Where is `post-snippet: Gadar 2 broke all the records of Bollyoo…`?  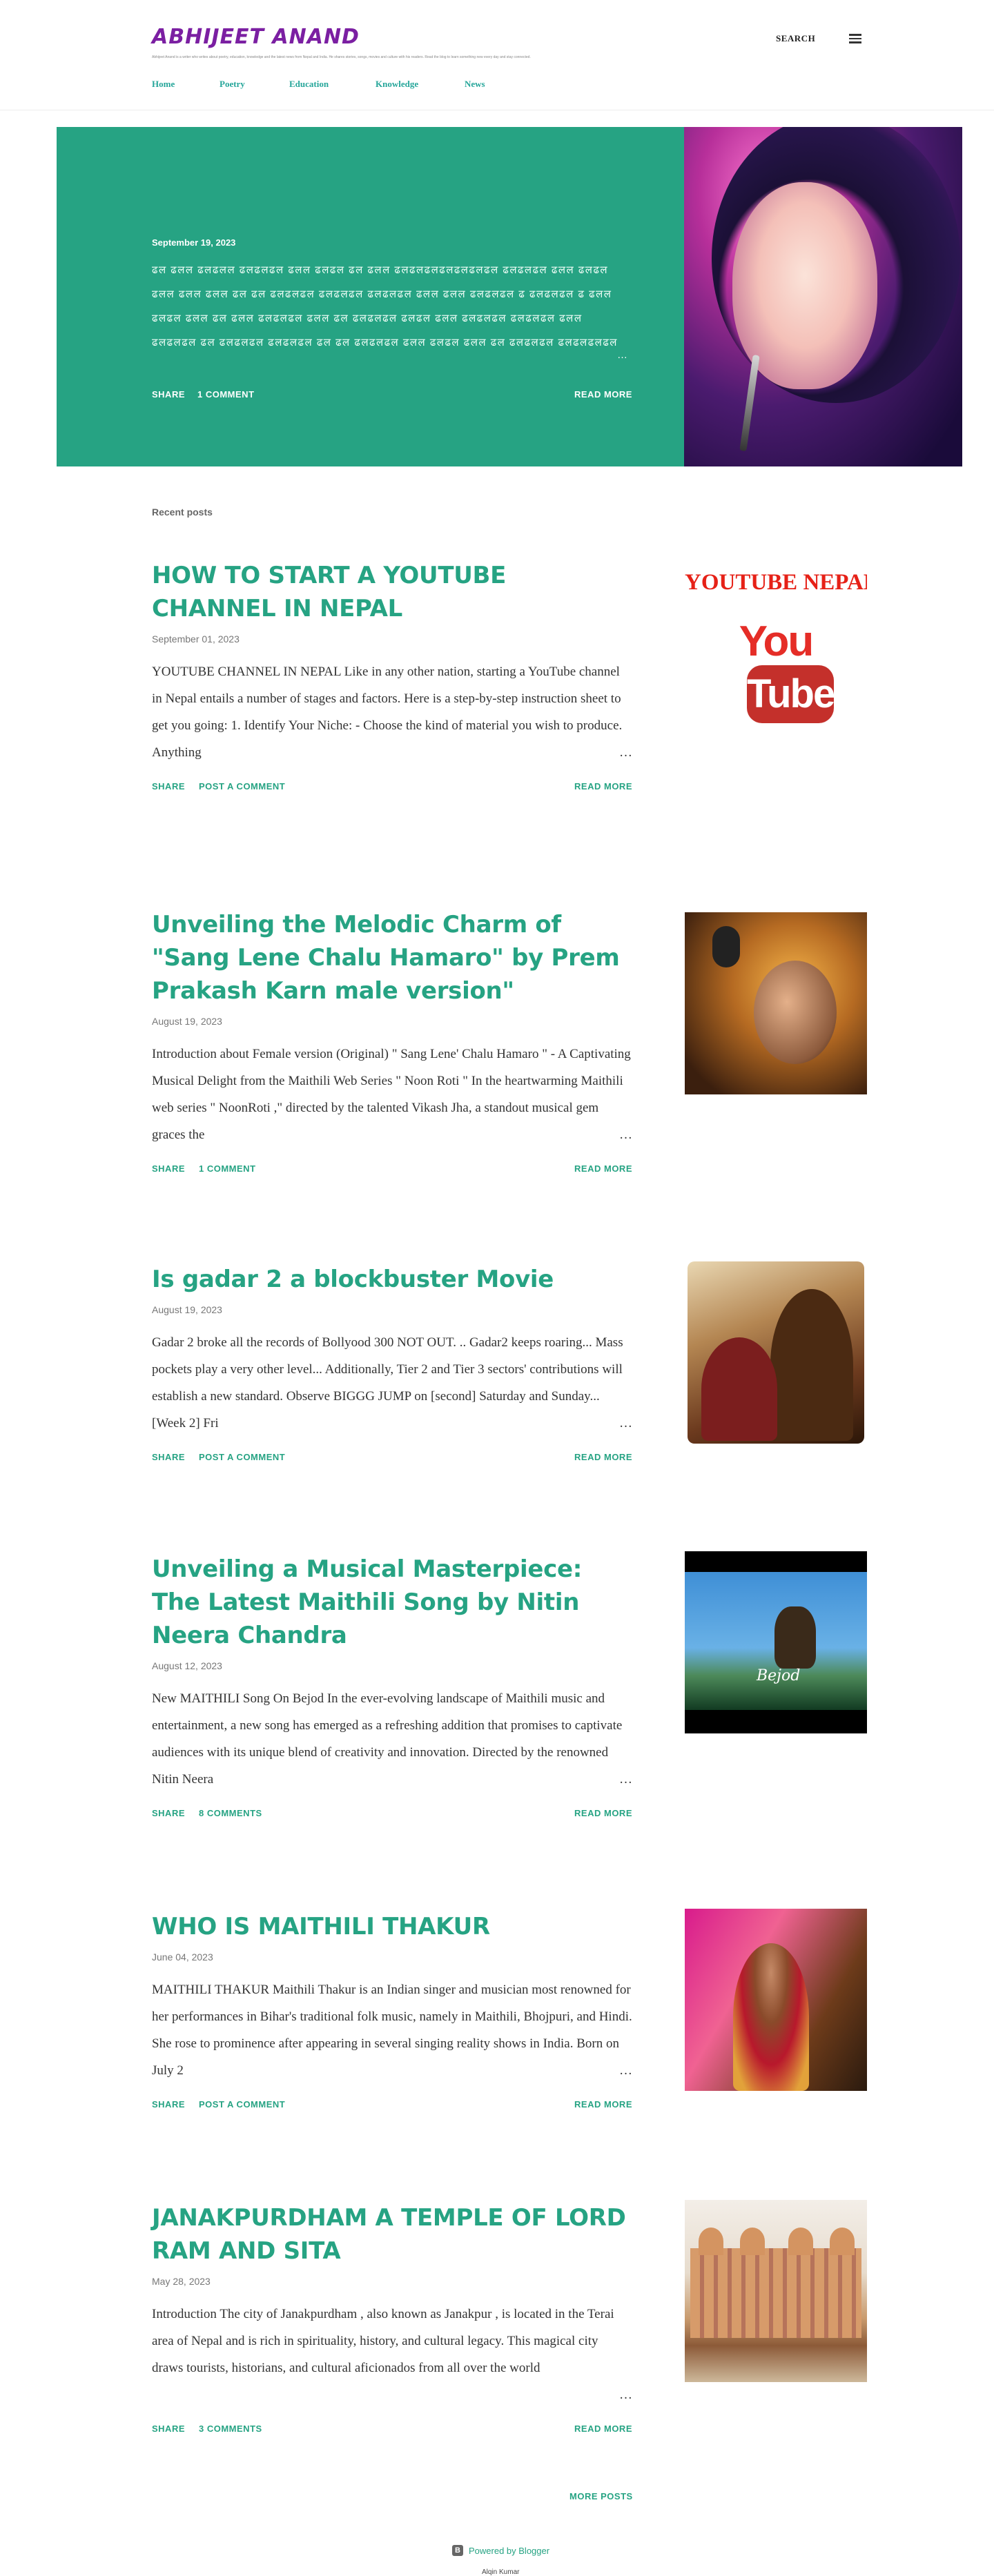 post-snippet: Gadar 2 broke all the records of Bollyoo… is located at coordinates (392, 1383).